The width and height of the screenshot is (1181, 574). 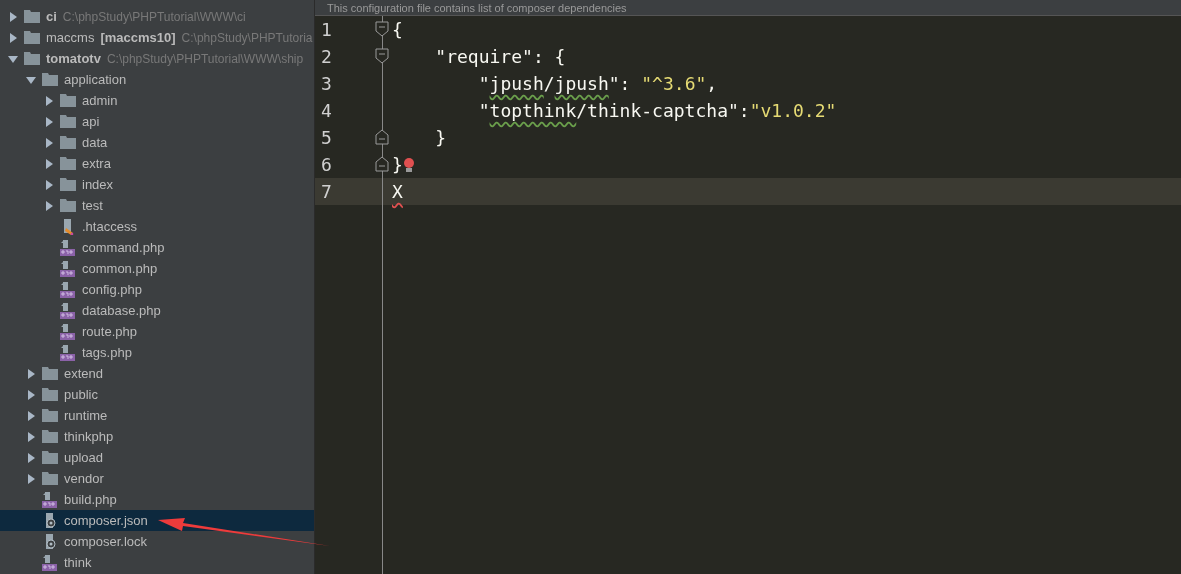 I want to click on tree-item: command.php, so click(x=157, y=247).